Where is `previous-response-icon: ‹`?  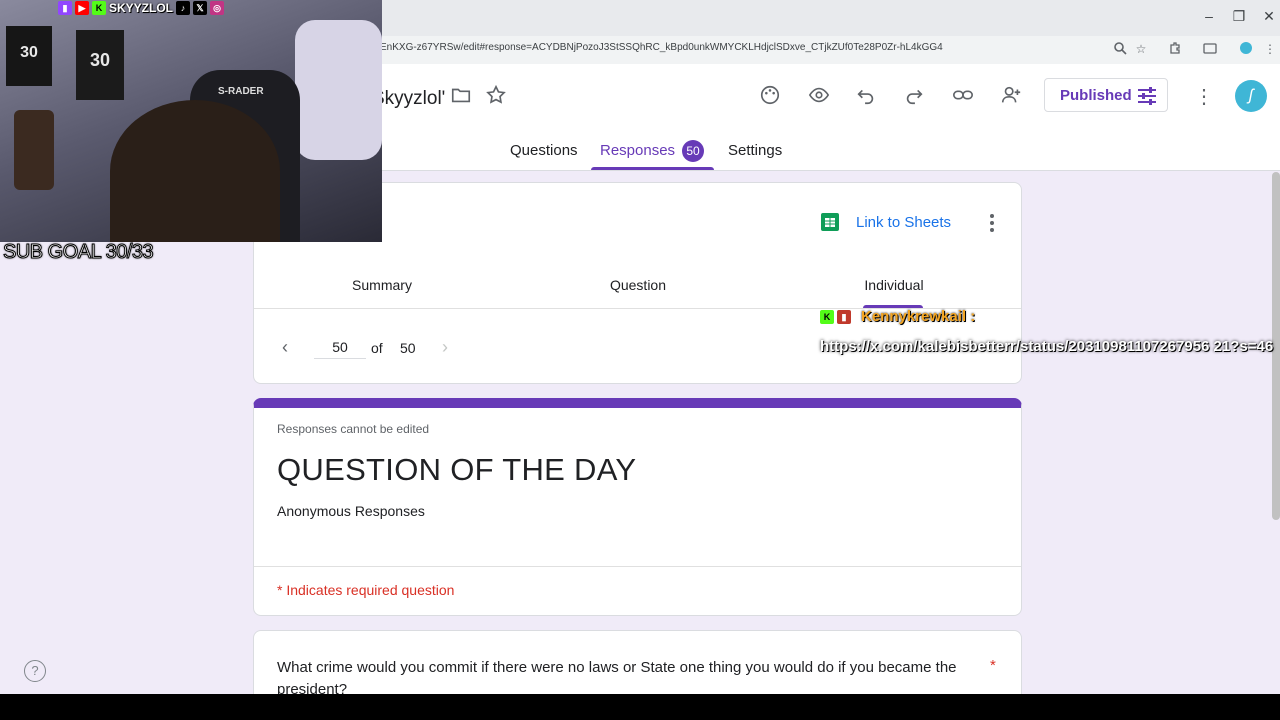 previous-response-icon: ‹ is located at coordinates (285, 347).